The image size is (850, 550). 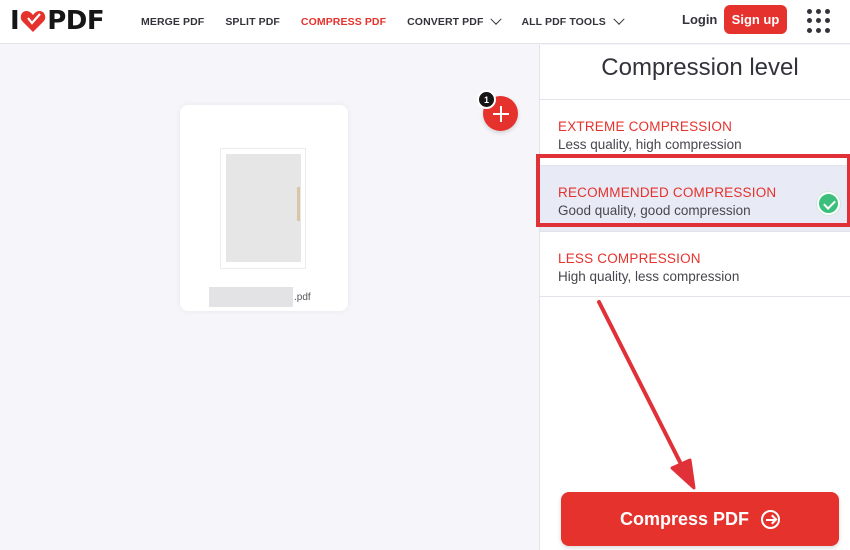 I want to click on check-icon, so click(x=828, y=203).